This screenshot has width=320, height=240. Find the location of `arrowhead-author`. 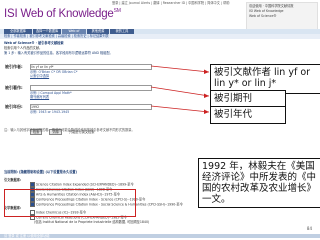

arrowhead-author is located at coordinates (206, 71).